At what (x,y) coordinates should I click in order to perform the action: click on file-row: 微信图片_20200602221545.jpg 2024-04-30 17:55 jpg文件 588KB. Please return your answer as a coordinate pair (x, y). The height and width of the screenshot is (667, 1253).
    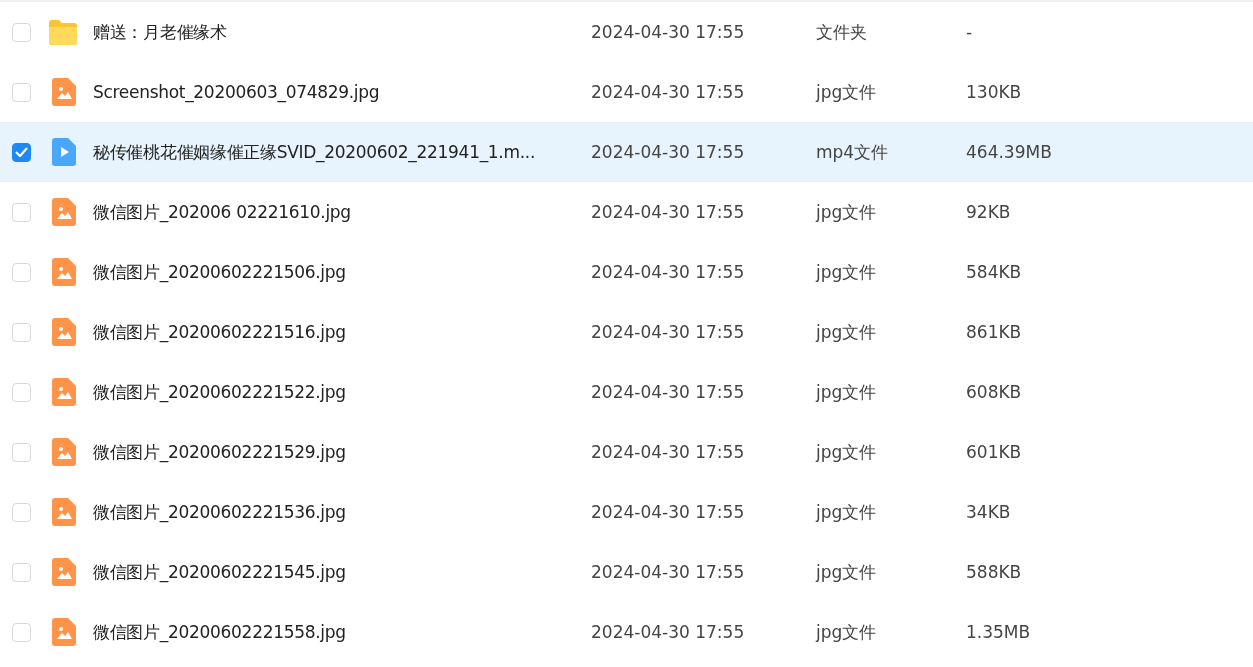
    Looking at the image, I should click on (626, 572).